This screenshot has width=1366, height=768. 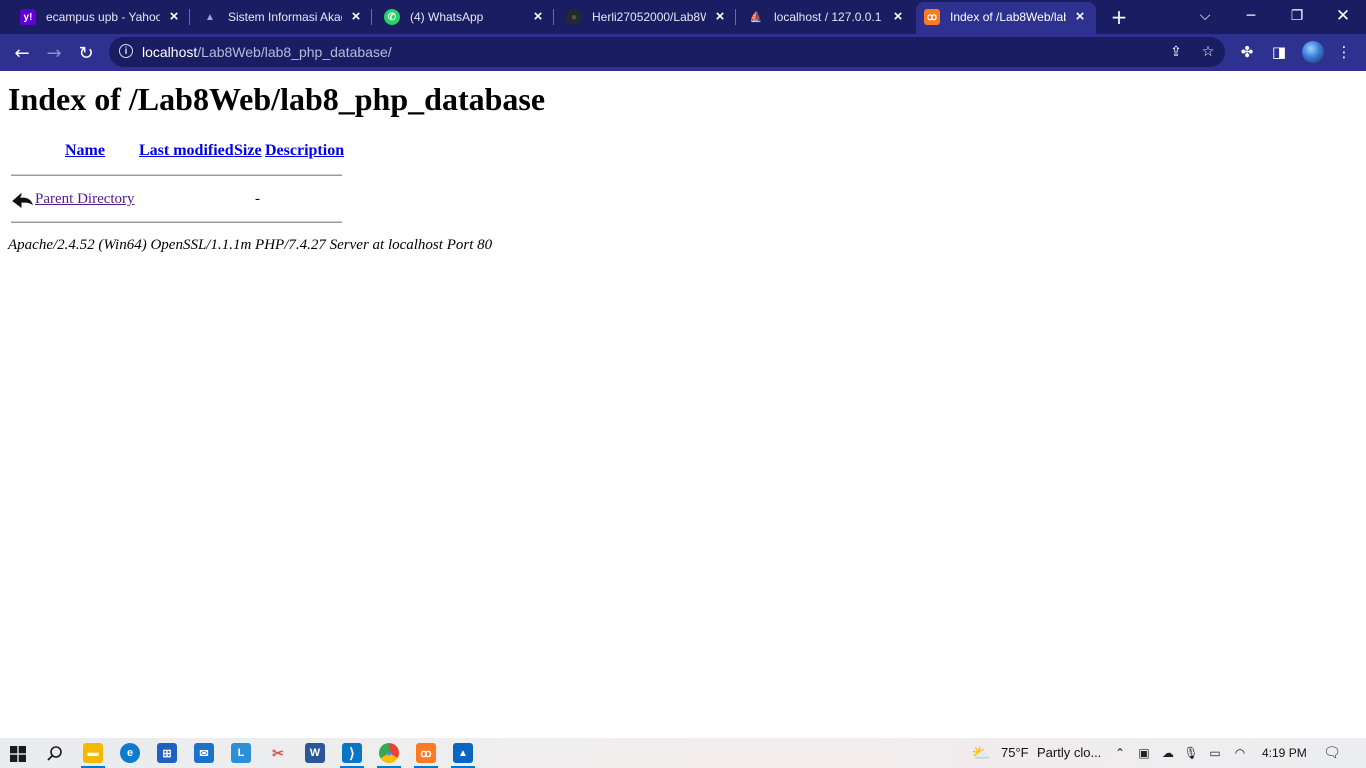 I want to click on url-text: localhost/Lab8Web/lab8_php_database/, so click(x=267, y=52).